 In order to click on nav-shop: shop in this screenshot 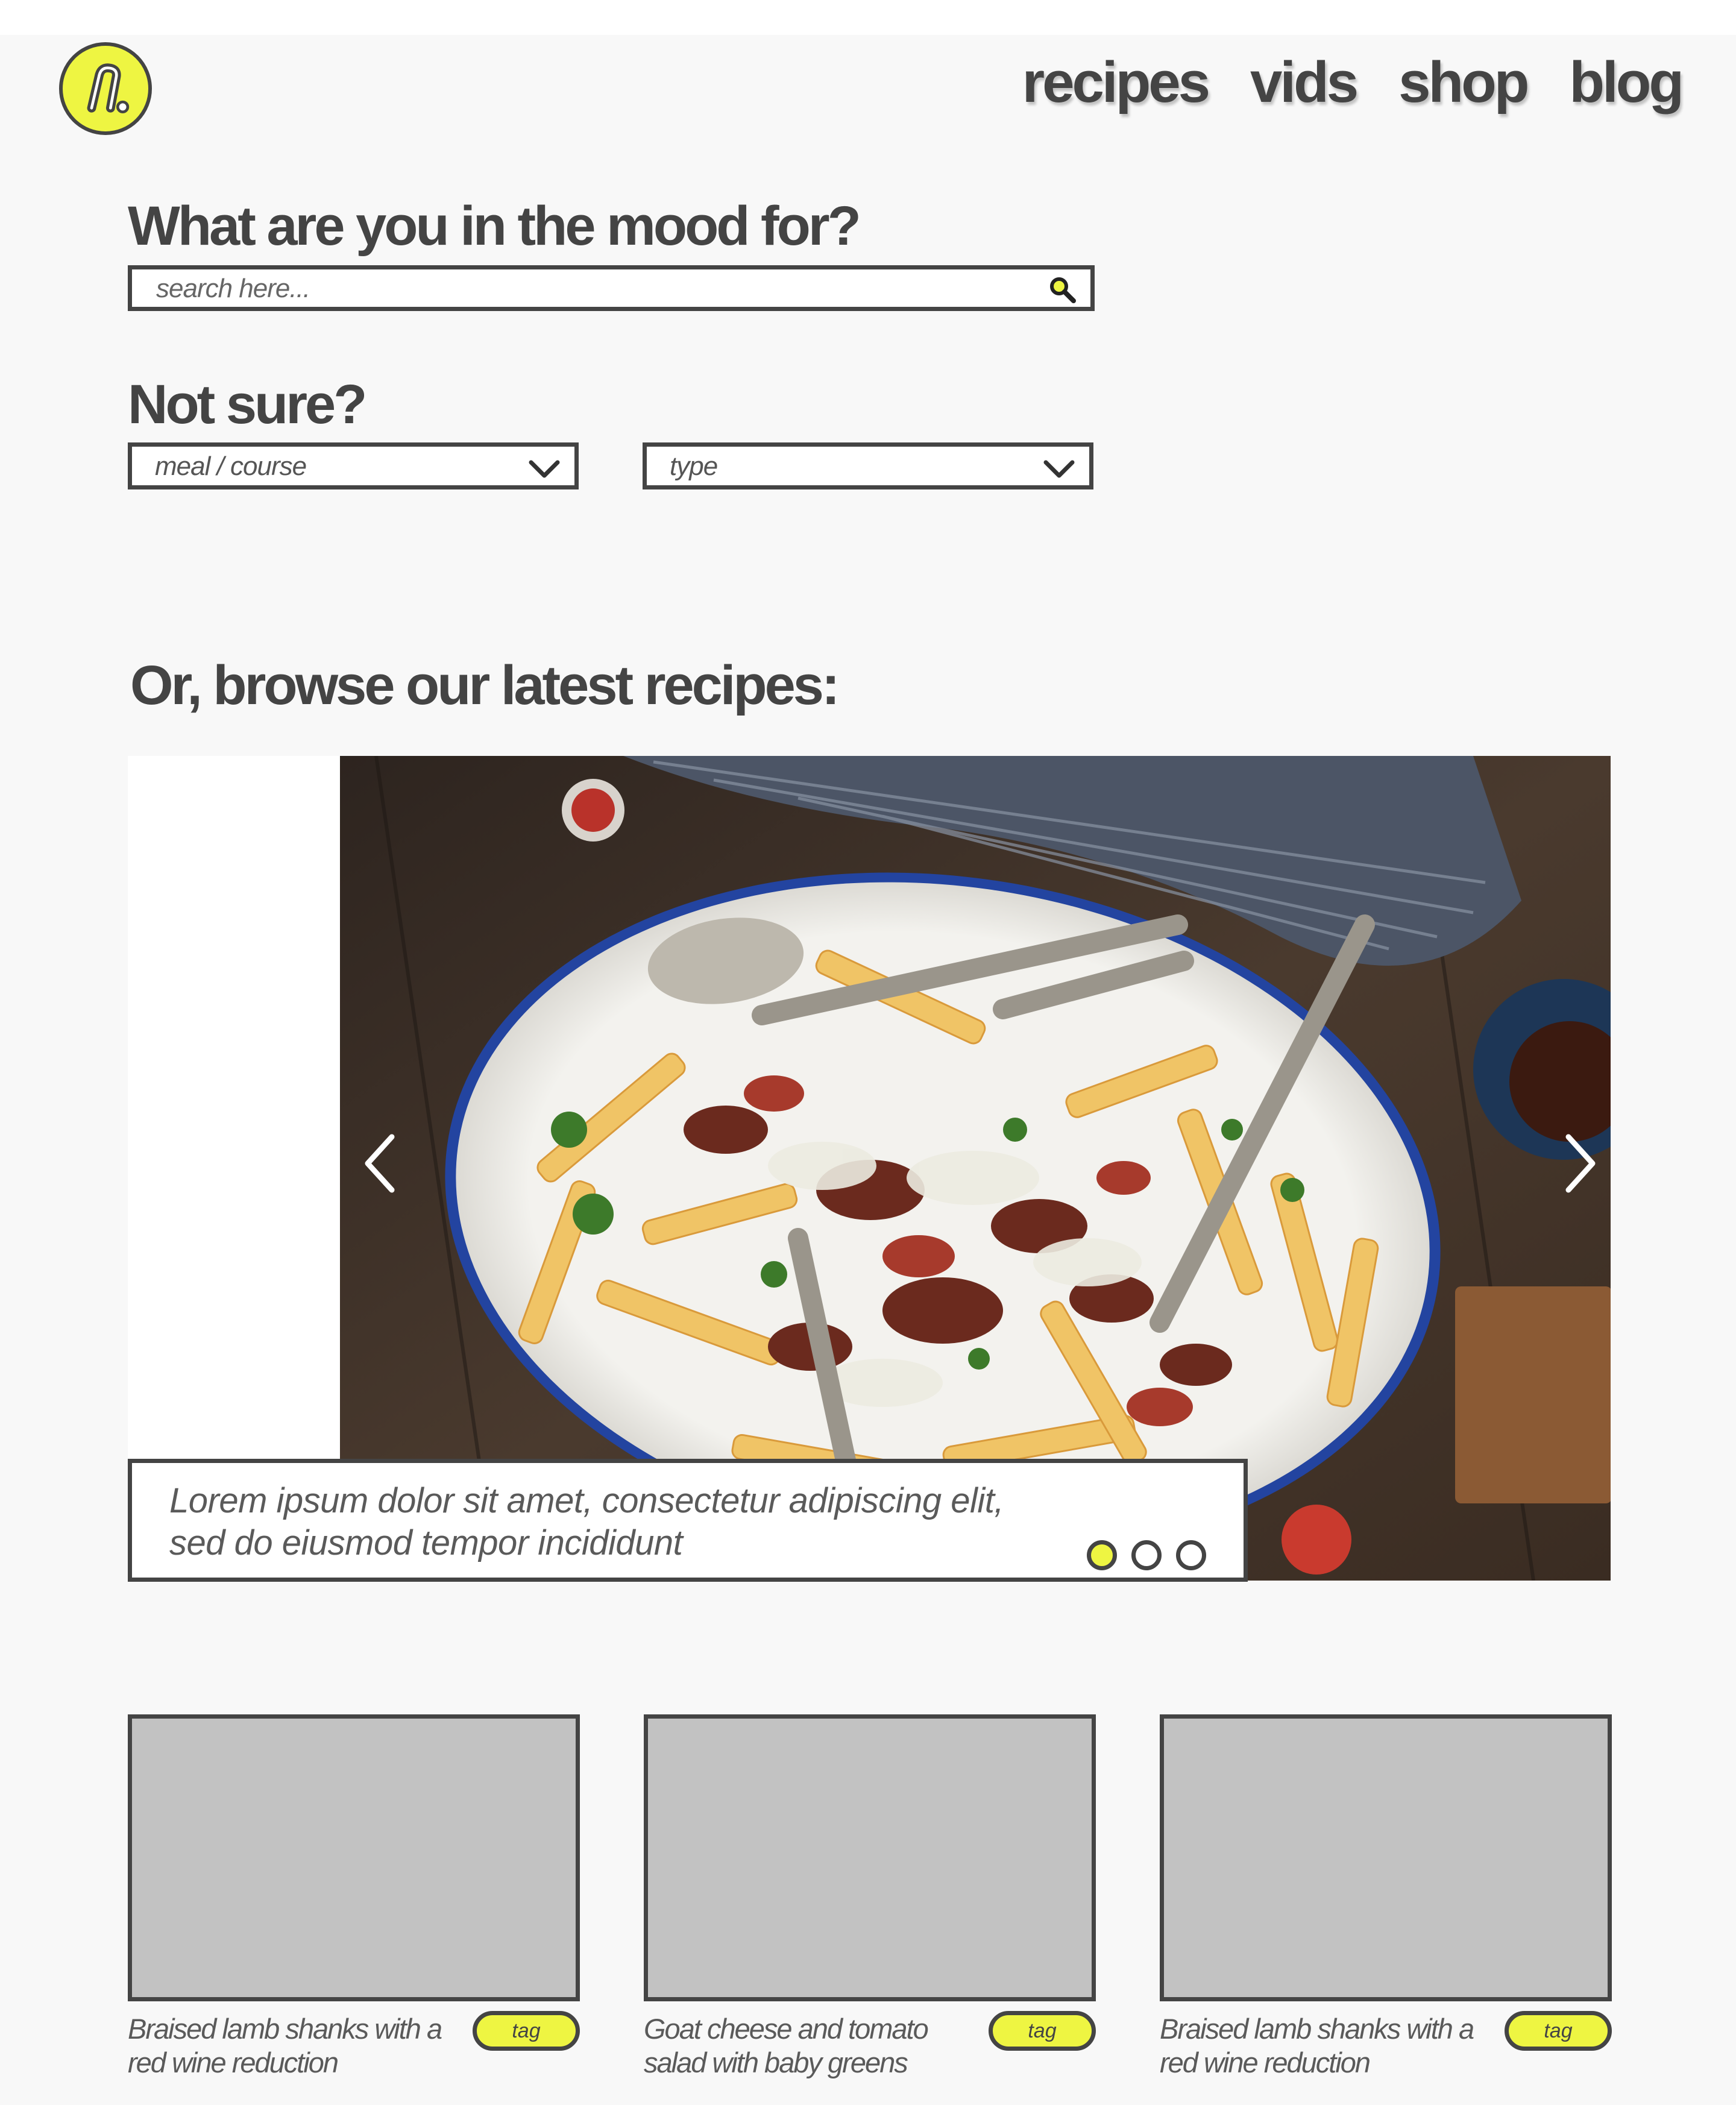, I will do `click(1463, 82)`.